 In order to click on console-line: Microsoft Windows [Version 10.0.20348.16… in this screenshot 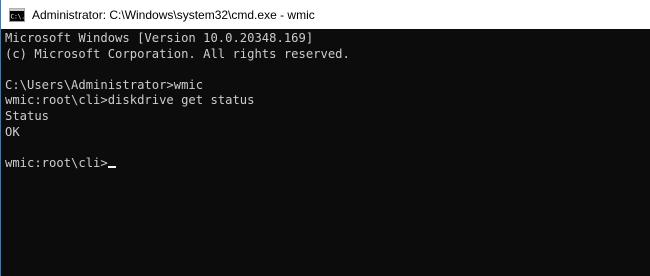, I will do `click(159, 38)`.